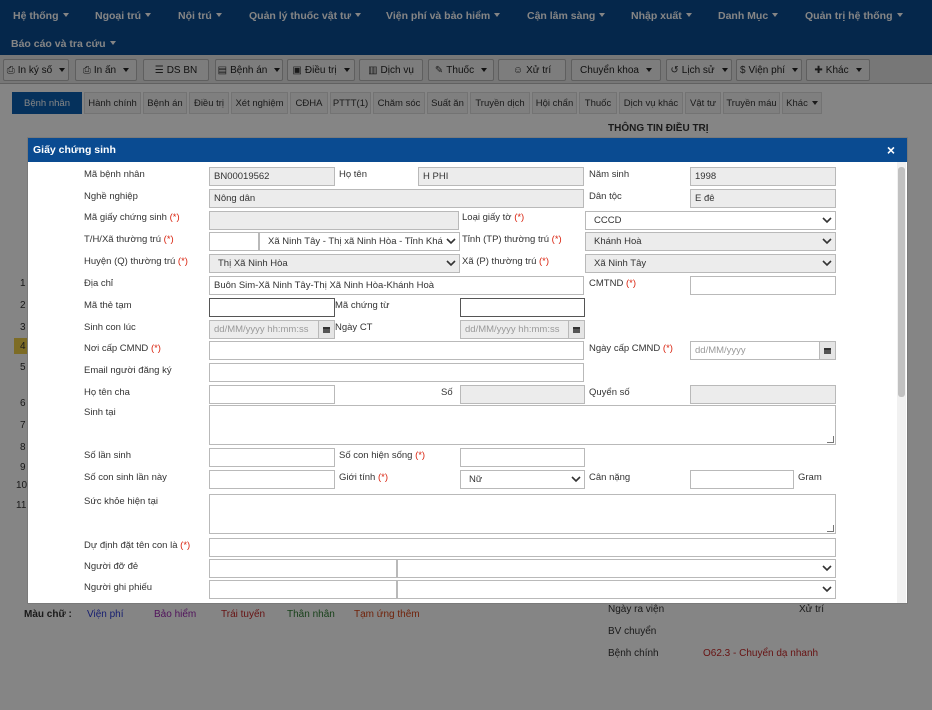  Describe the element at coordinates (100, 412) in the screenshot. I see `sinh-tai-label: Sinh tại` at that location.